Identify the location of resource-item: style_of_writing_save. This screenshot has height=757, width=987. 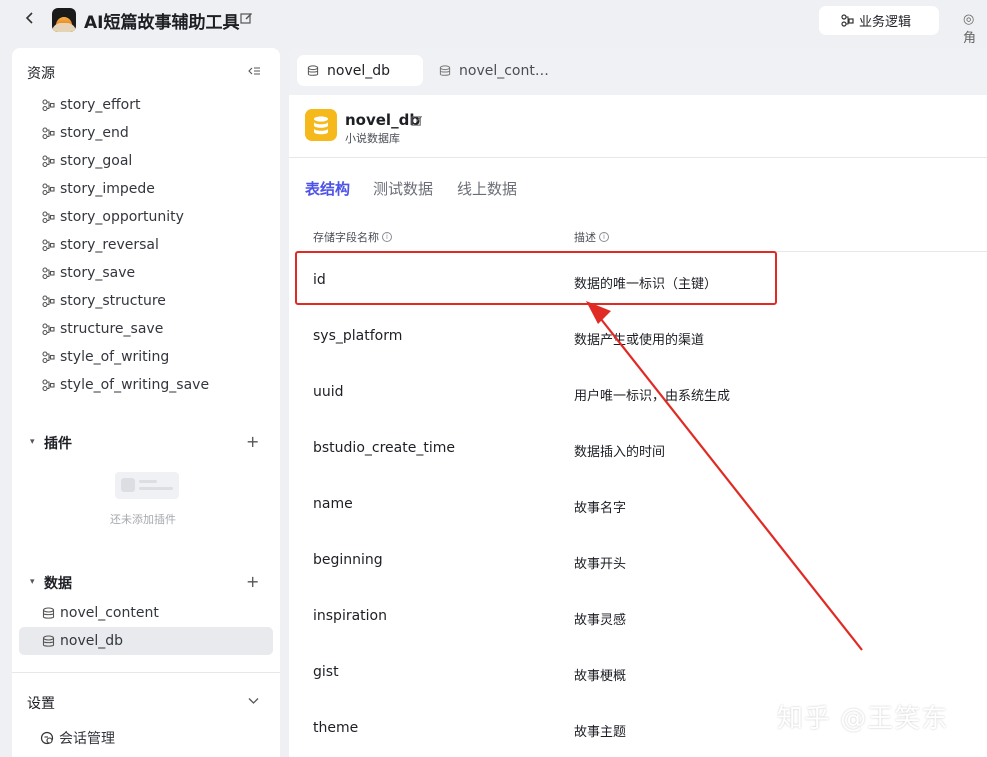
(125, 385).